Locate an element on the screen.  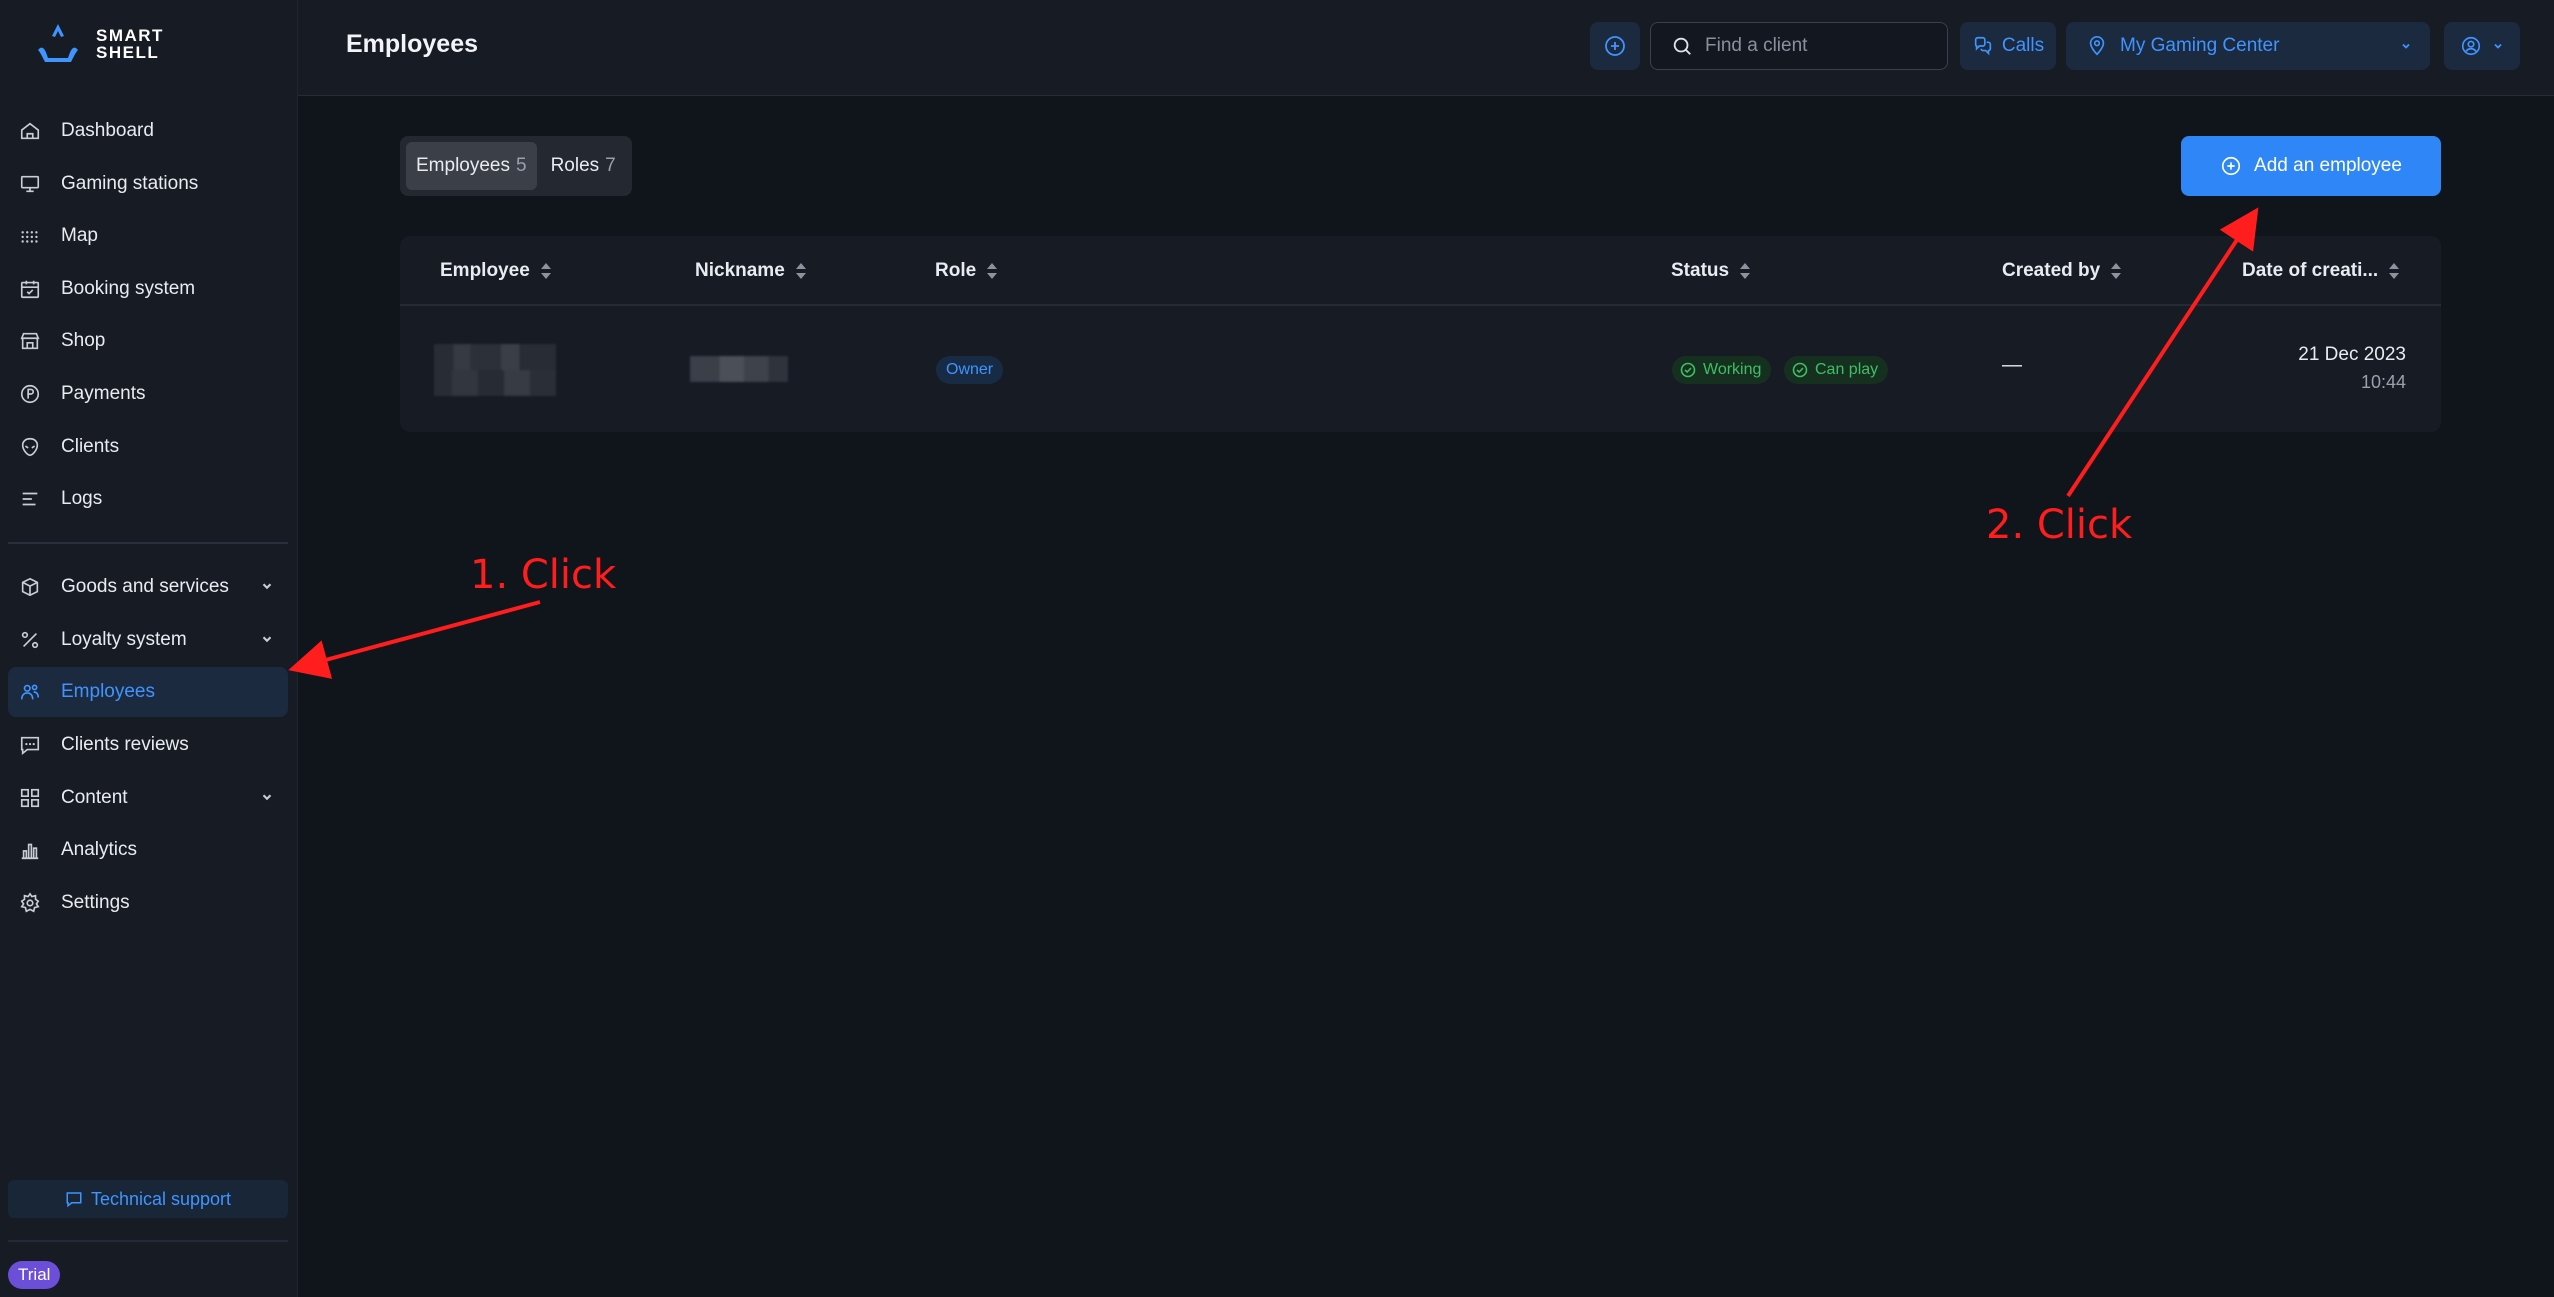
trial-badge: Trial is located at coordinates (34, 1275).